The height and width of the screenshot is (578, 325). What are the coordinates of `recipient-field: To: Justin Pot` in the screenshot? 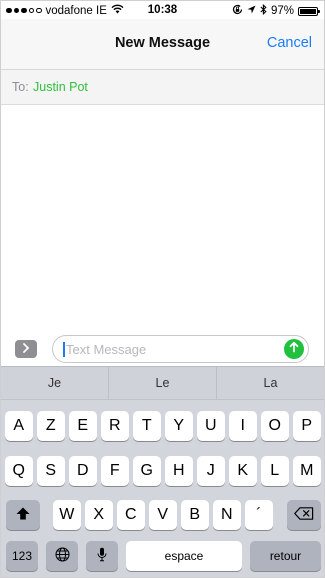 It's located at (162, 87).